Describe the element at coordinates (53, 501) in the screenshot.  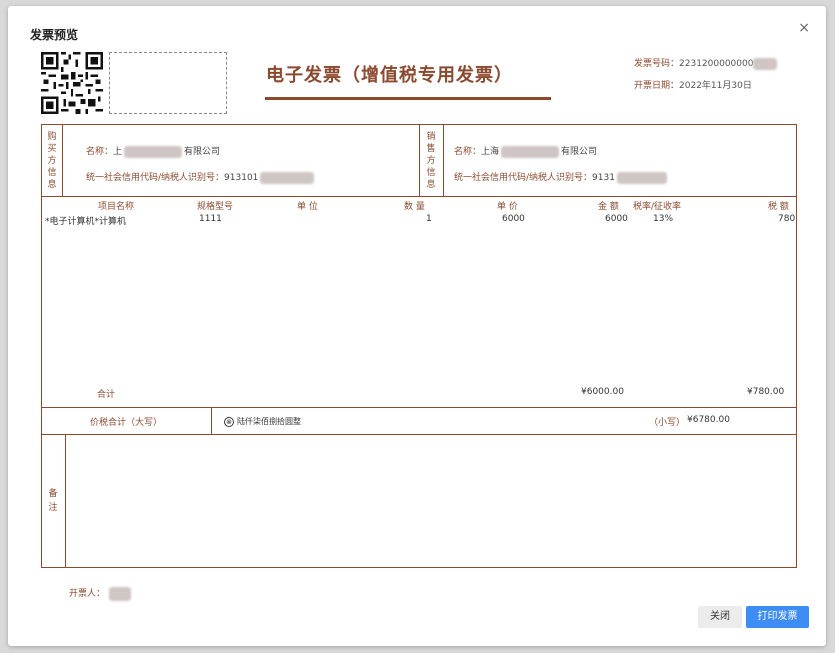
I see `remarks-label: 备注` at that location.